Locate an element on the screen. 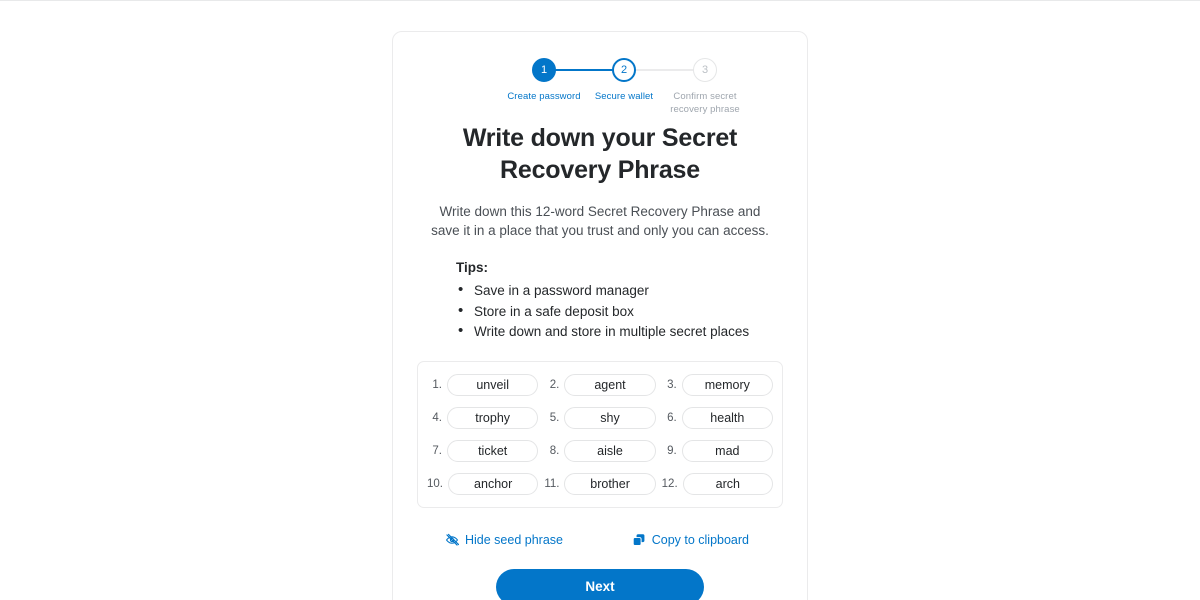 This screenshot has width=1200, height=600. hide-seed-phrase-link: Hide seed phrase is located at coordinates (504, 540).